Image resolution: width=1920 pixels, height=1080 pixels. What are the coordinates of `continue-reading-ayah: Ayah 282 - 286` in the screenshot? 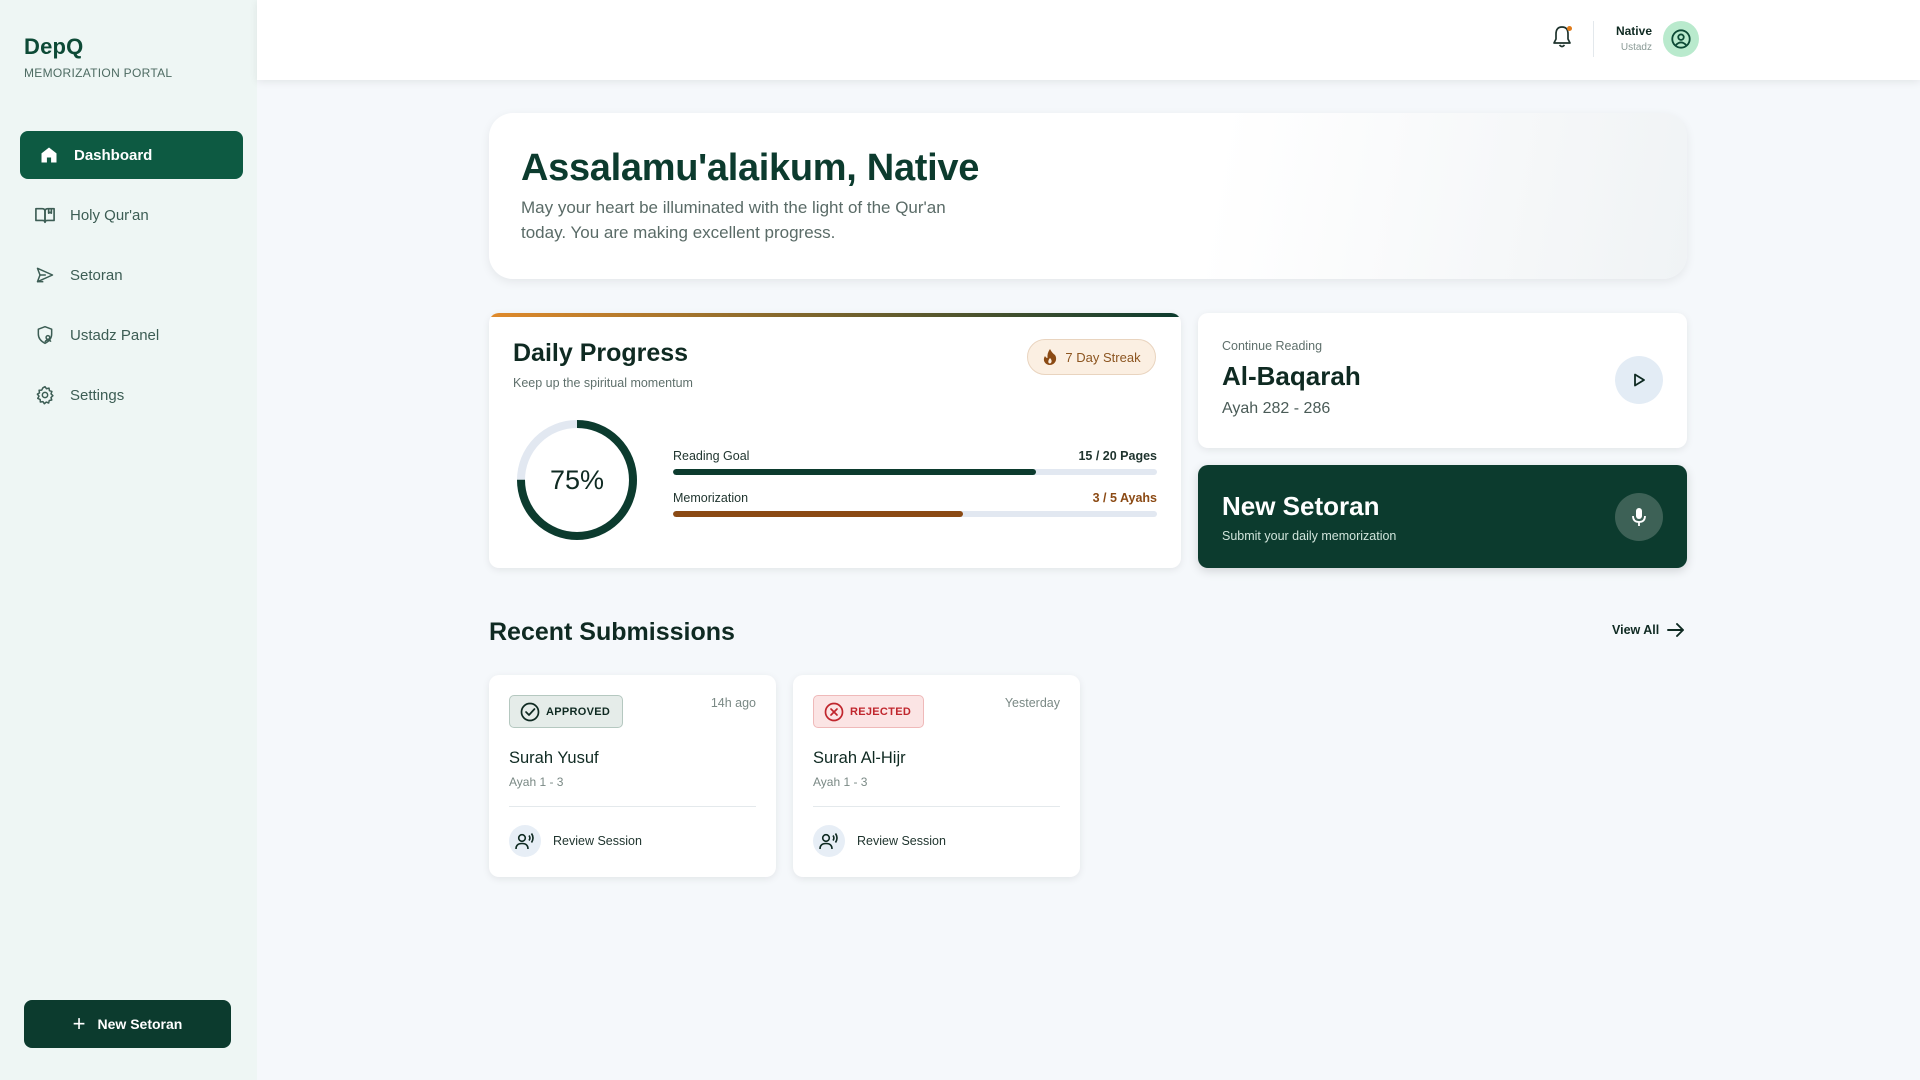 It's located at (1276, 408).